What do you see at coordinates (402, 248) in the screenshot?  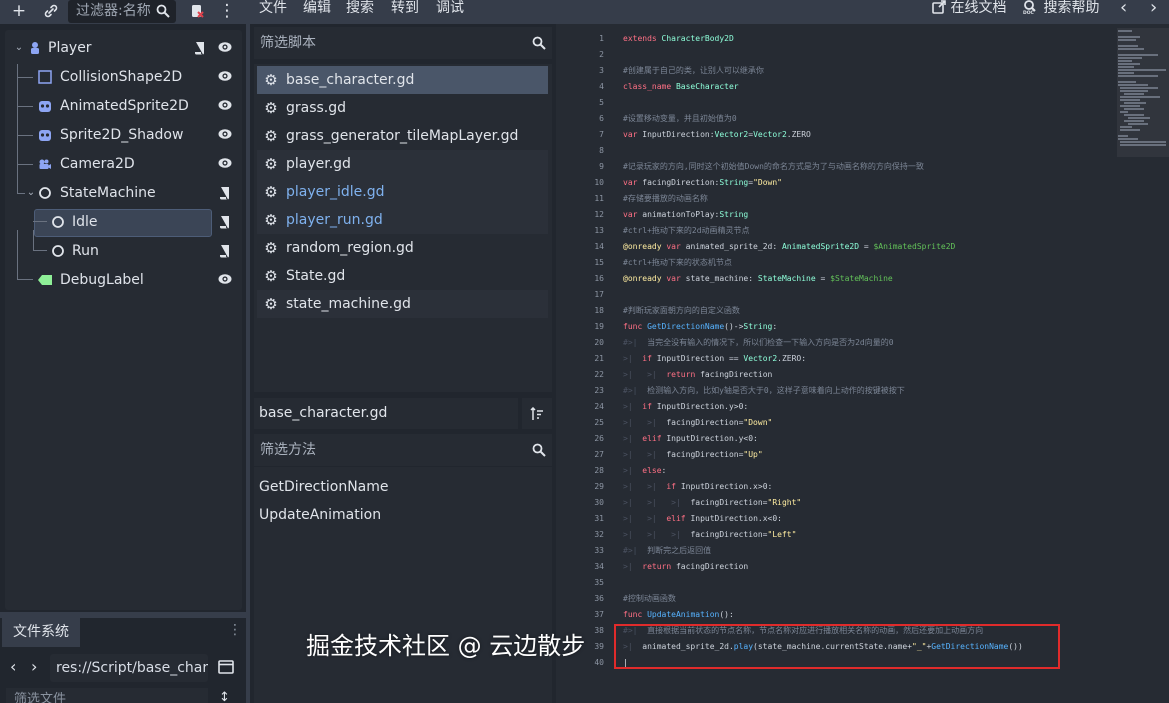 I see `script-item-random-region: ⚙ random_region.gd` at bounding box center [402, 248].